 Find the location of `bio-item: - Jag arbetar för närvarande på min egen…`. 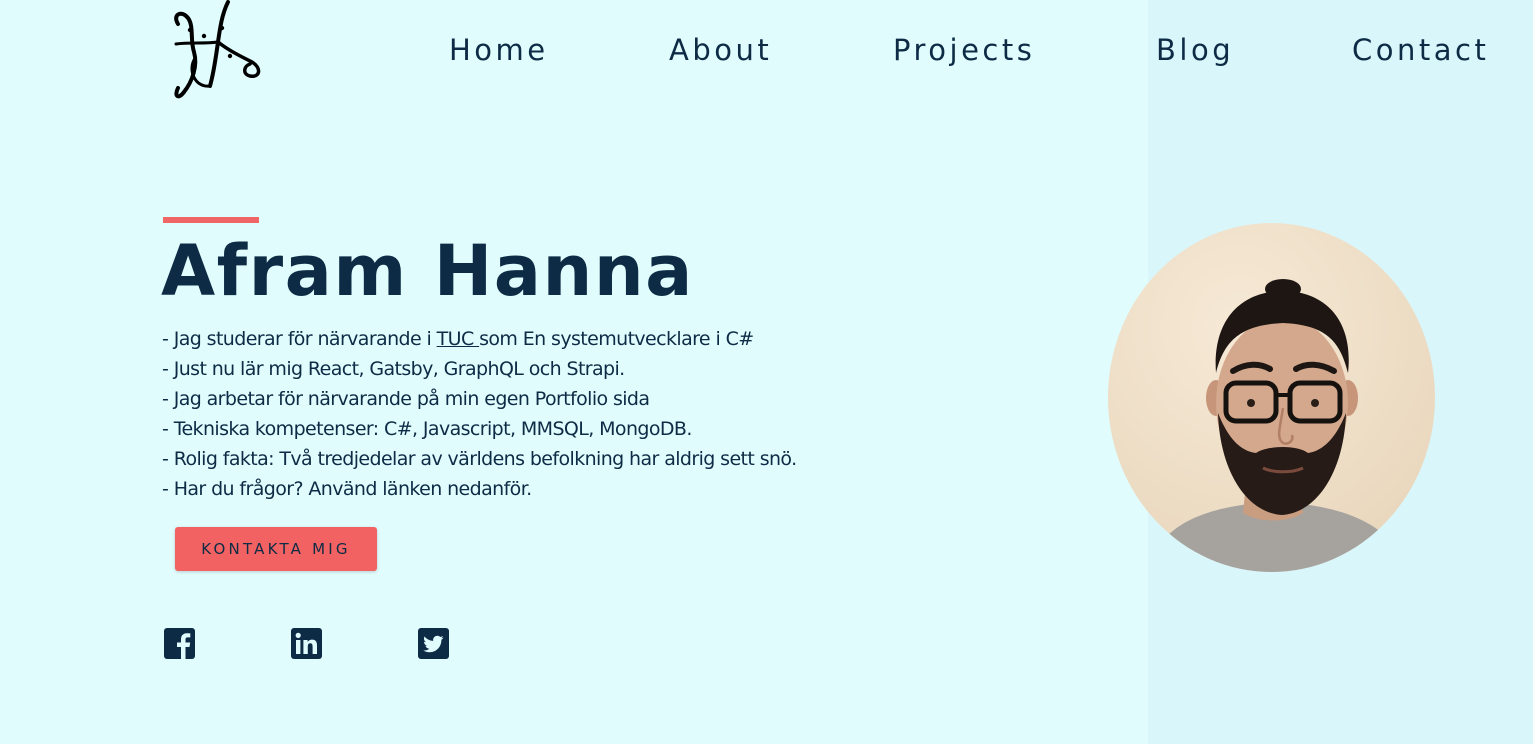

bio-item: - Jag arbetar för närvarande på min egen… is located at coordinates (406, 399).